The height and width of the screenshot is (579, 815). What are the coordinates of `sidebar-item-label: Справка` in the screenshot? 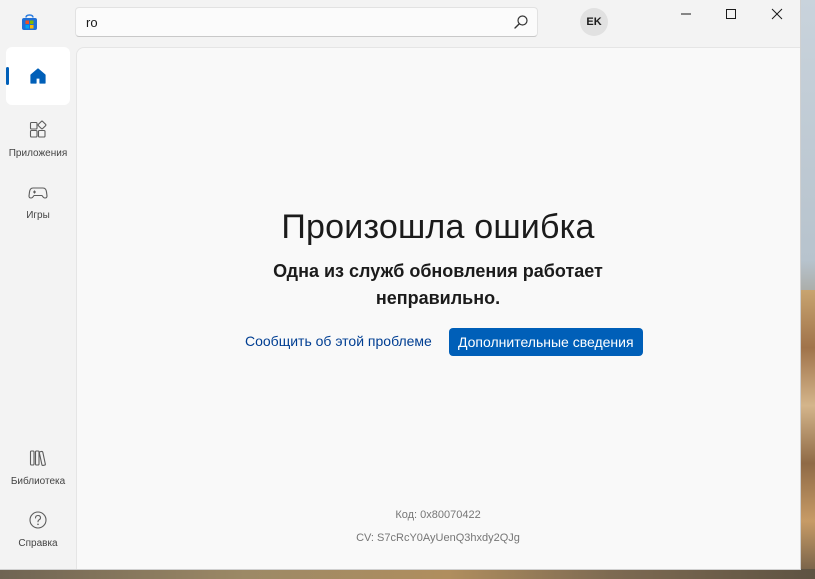 It's located at (38, 543).